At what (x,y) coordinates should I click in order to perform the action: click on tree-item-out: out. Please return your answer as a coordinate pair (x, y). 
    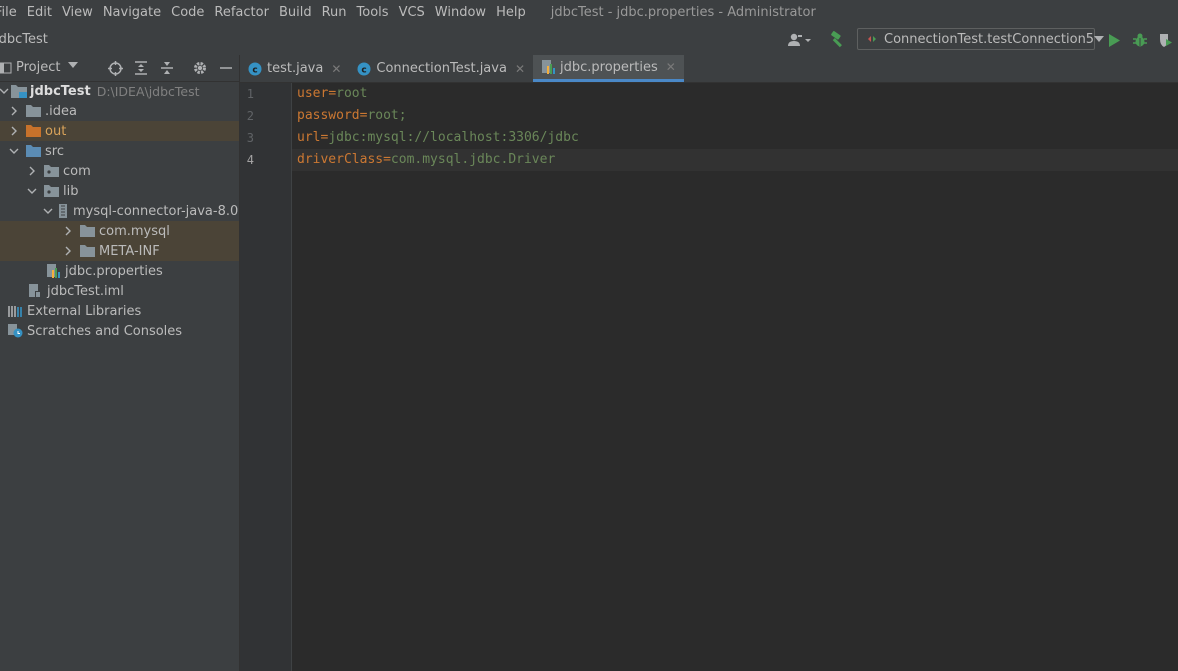
    Looking at the image, I should click on (119, 131).